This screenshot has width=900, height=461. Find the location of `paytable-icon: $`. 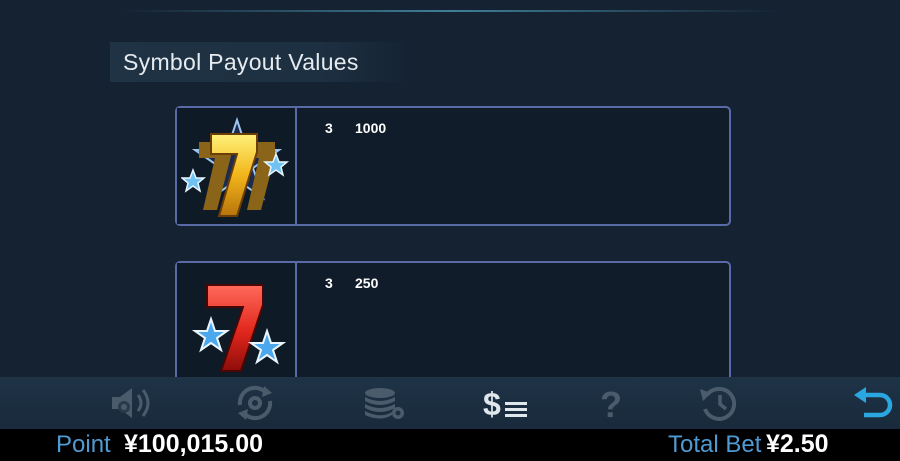

paytable-icon: $ is located at coordinates (505, 403).